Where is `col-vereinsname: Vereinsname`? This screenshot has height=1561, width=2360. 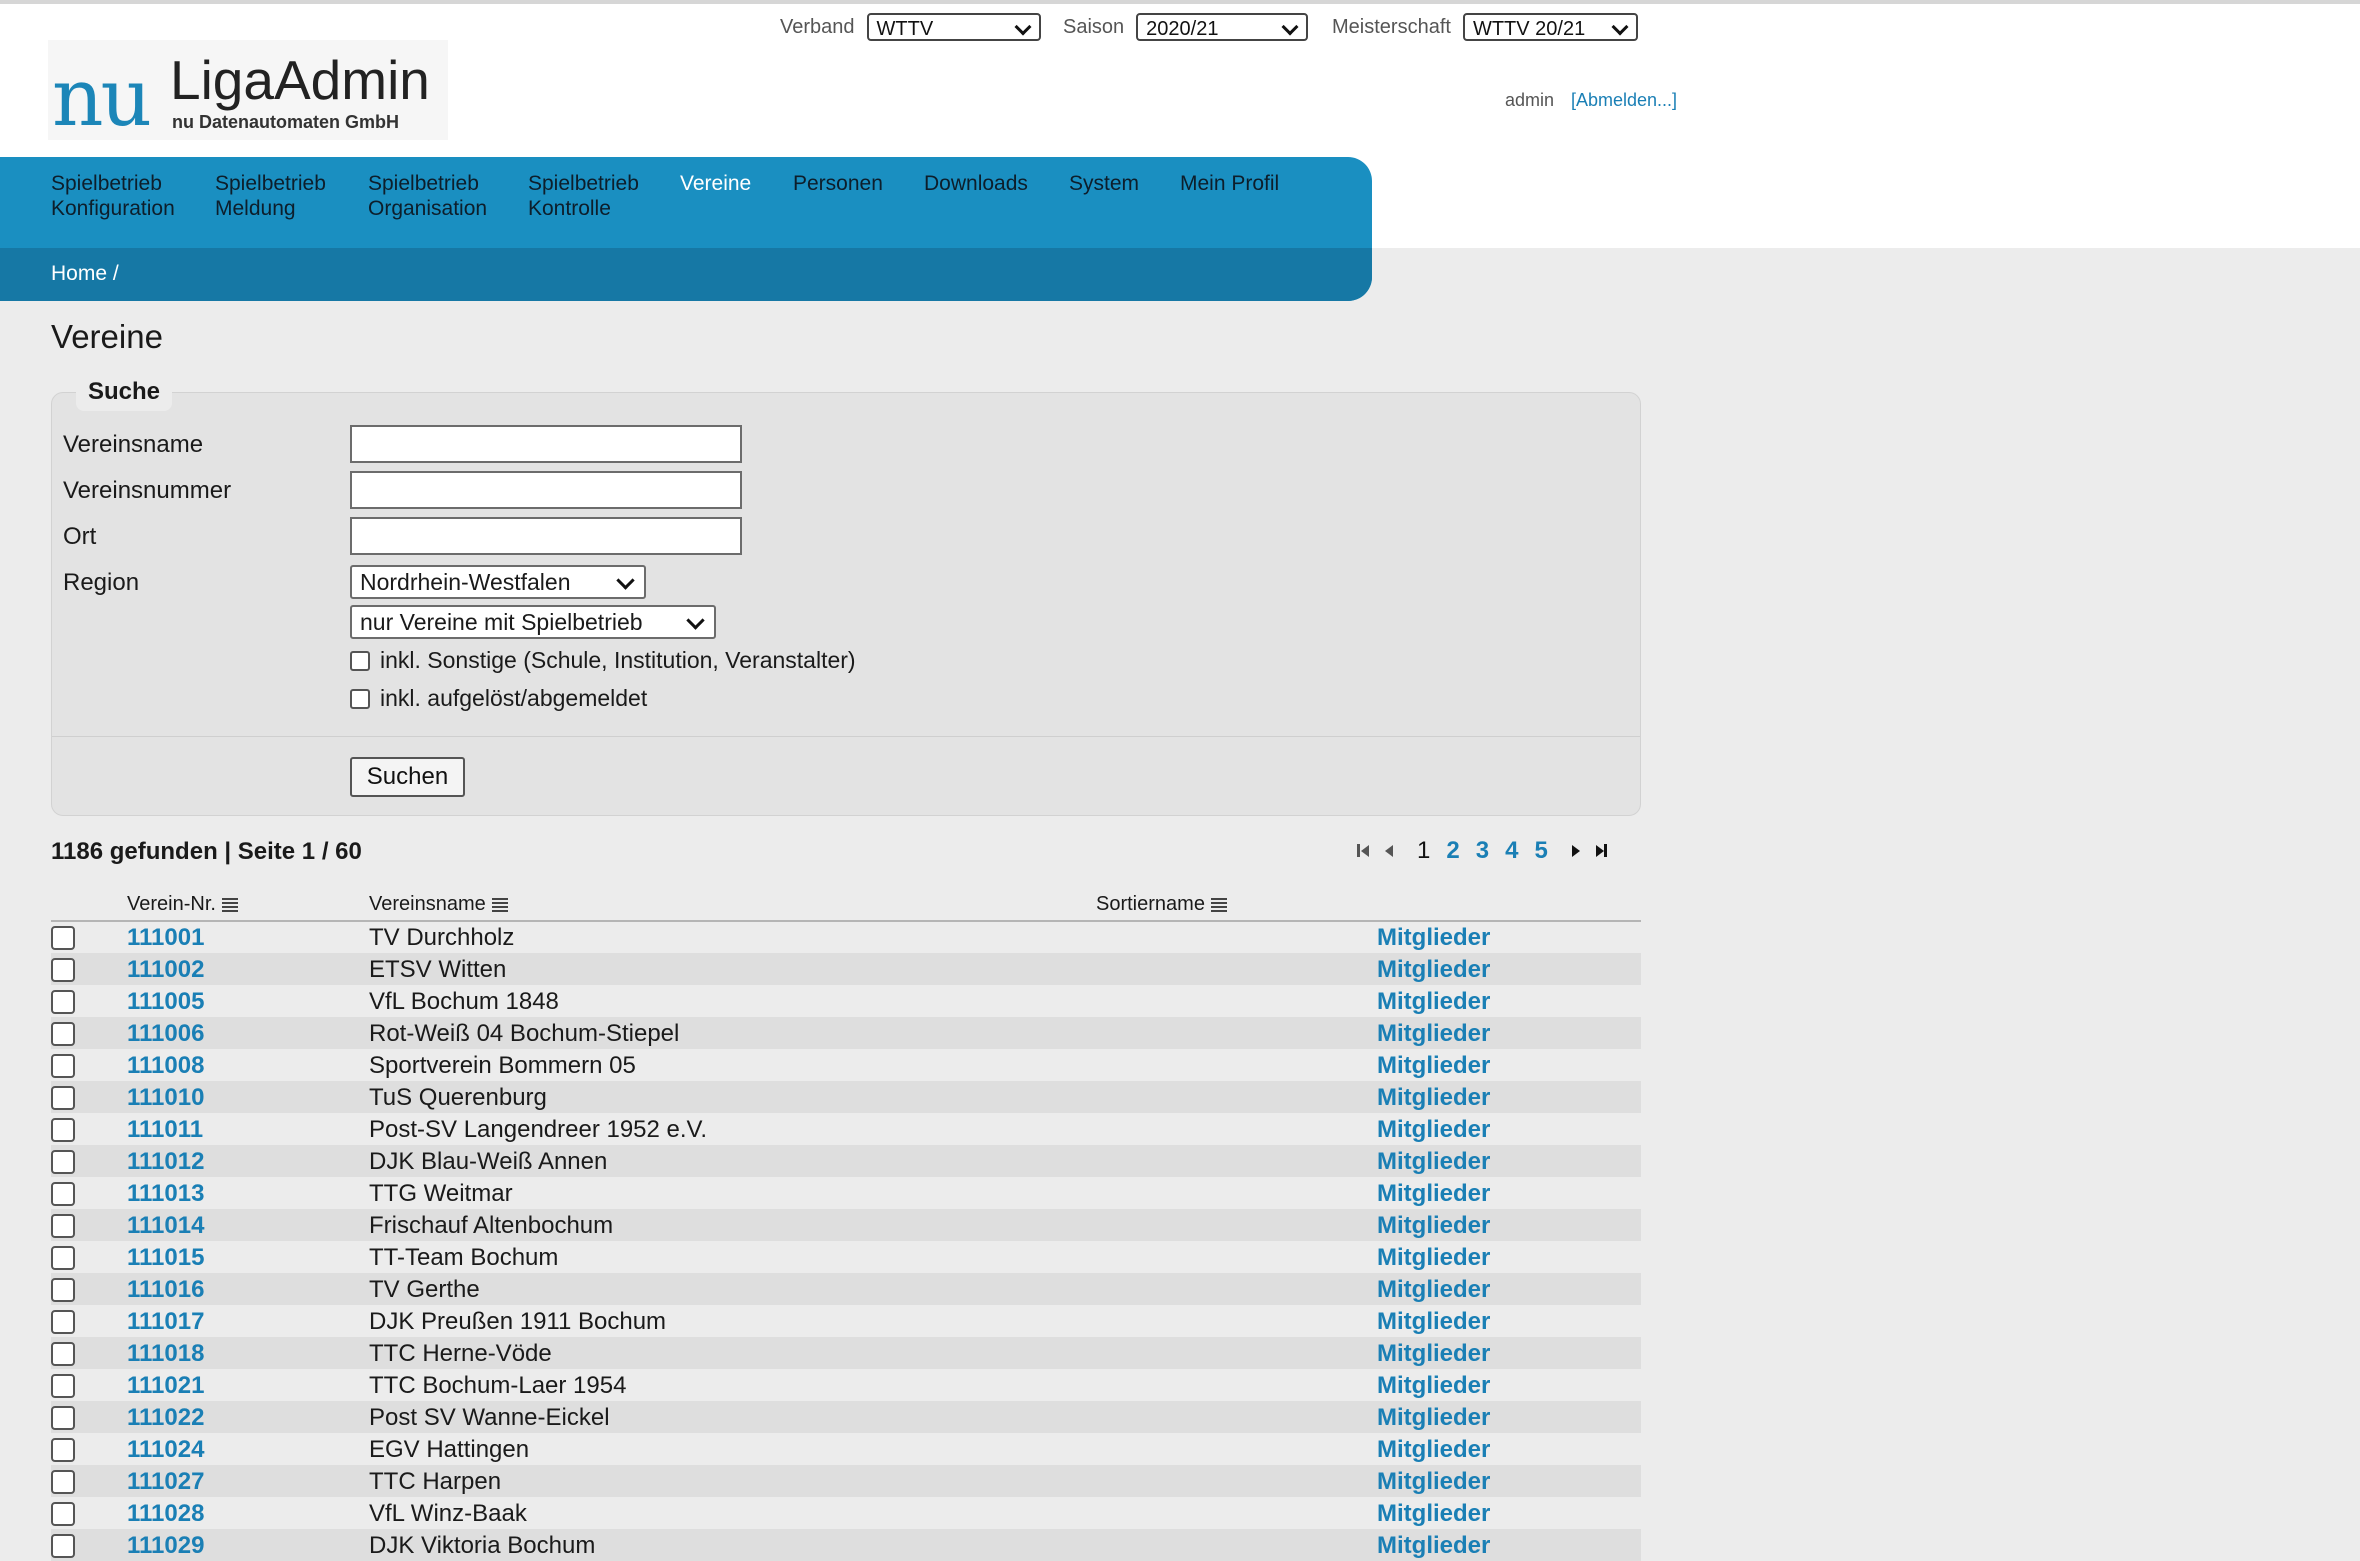
col-vereinsname: Vereinsname is located at coordinates (438, 904).